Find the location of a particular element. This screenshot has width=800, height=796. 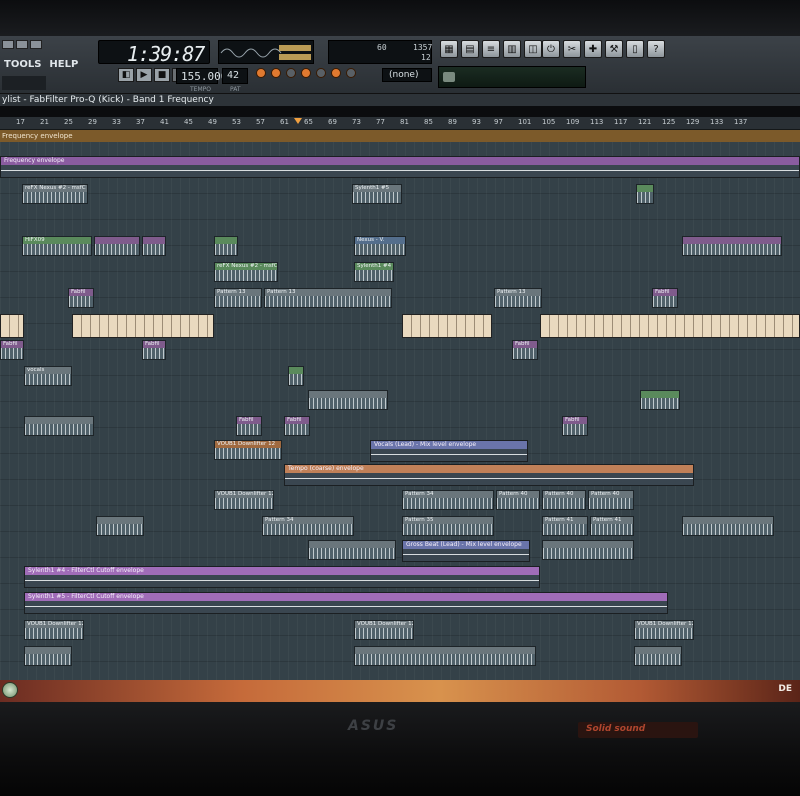

pattern-clip: Sylenth1 #4 is located at coordinates (374, 272).